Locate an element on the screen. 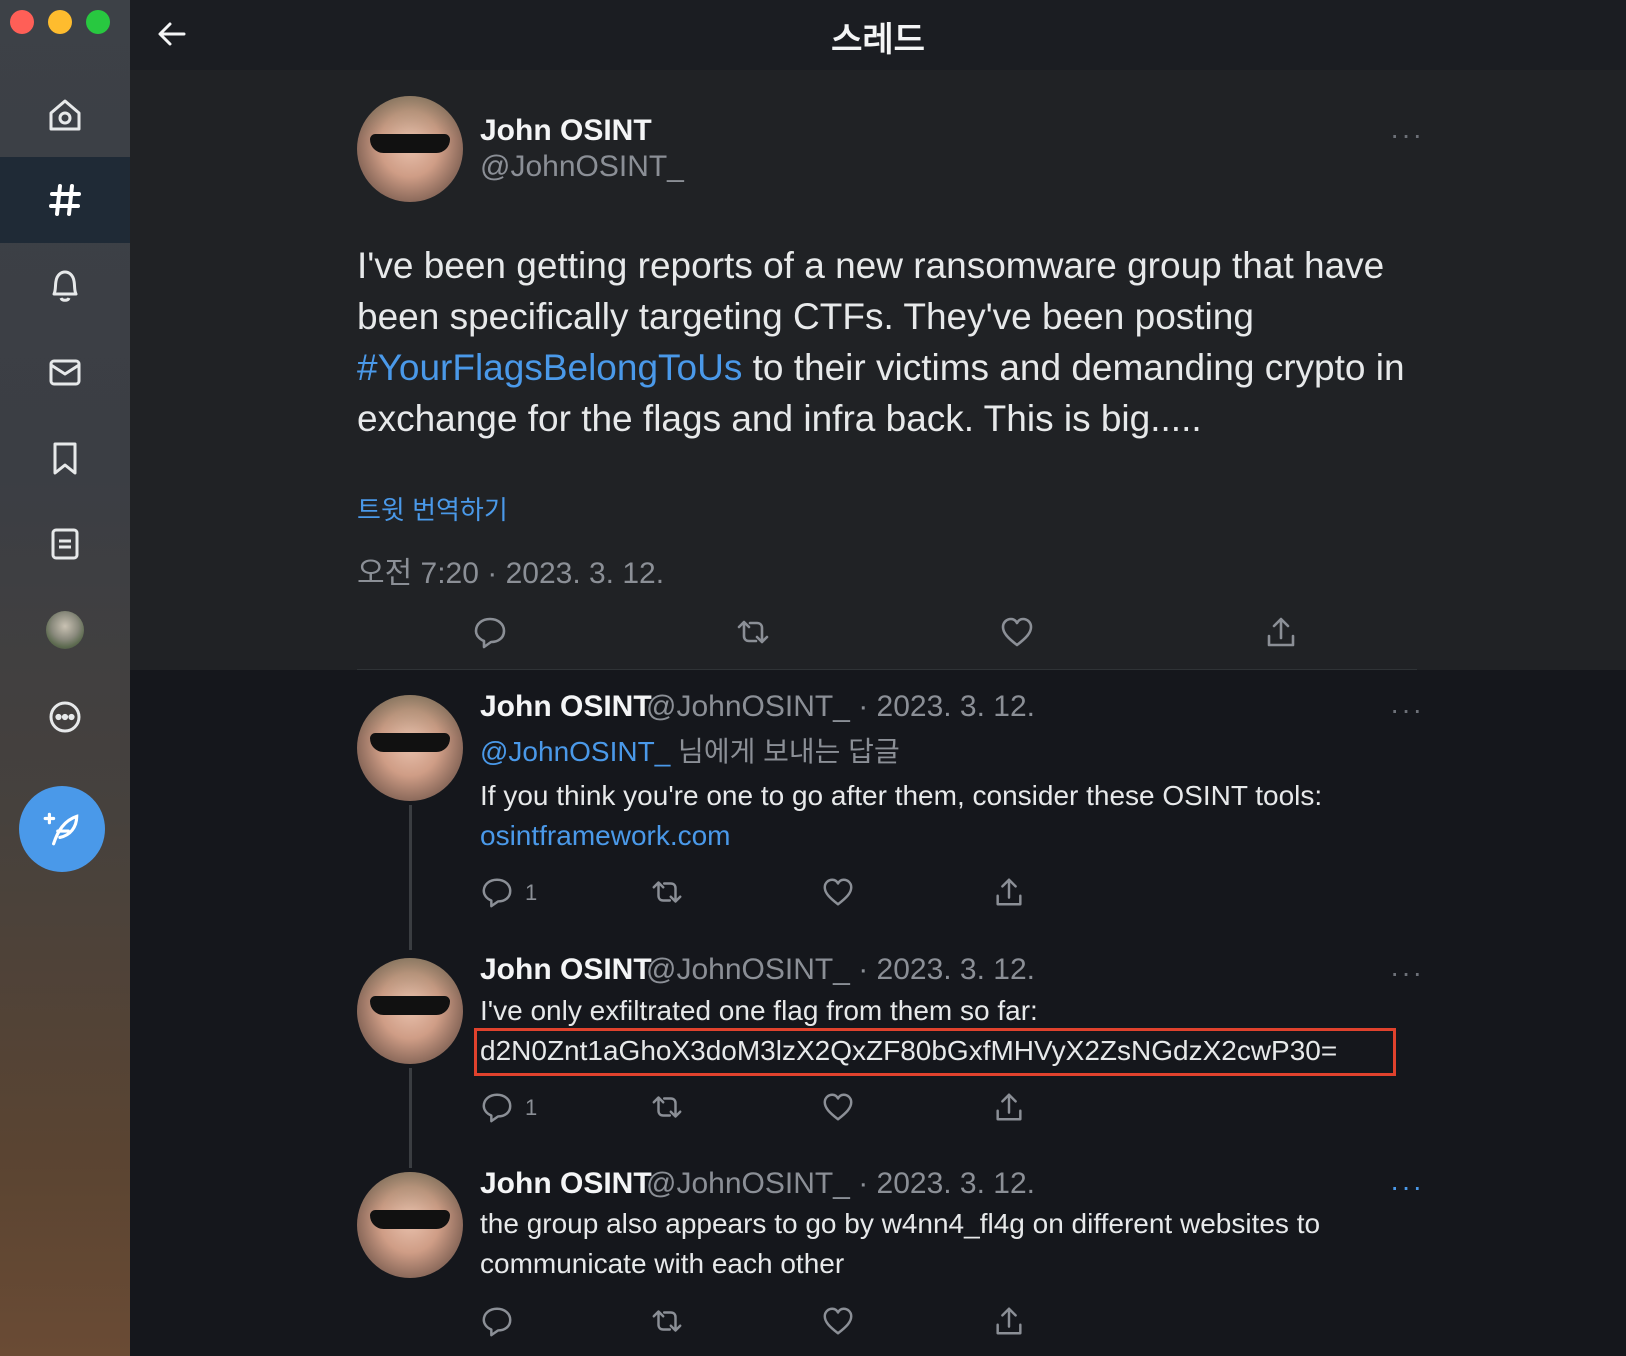 The width and height of the screenshot is (1626, 1356). zoom-window-button is located at coordinates (98, 22).